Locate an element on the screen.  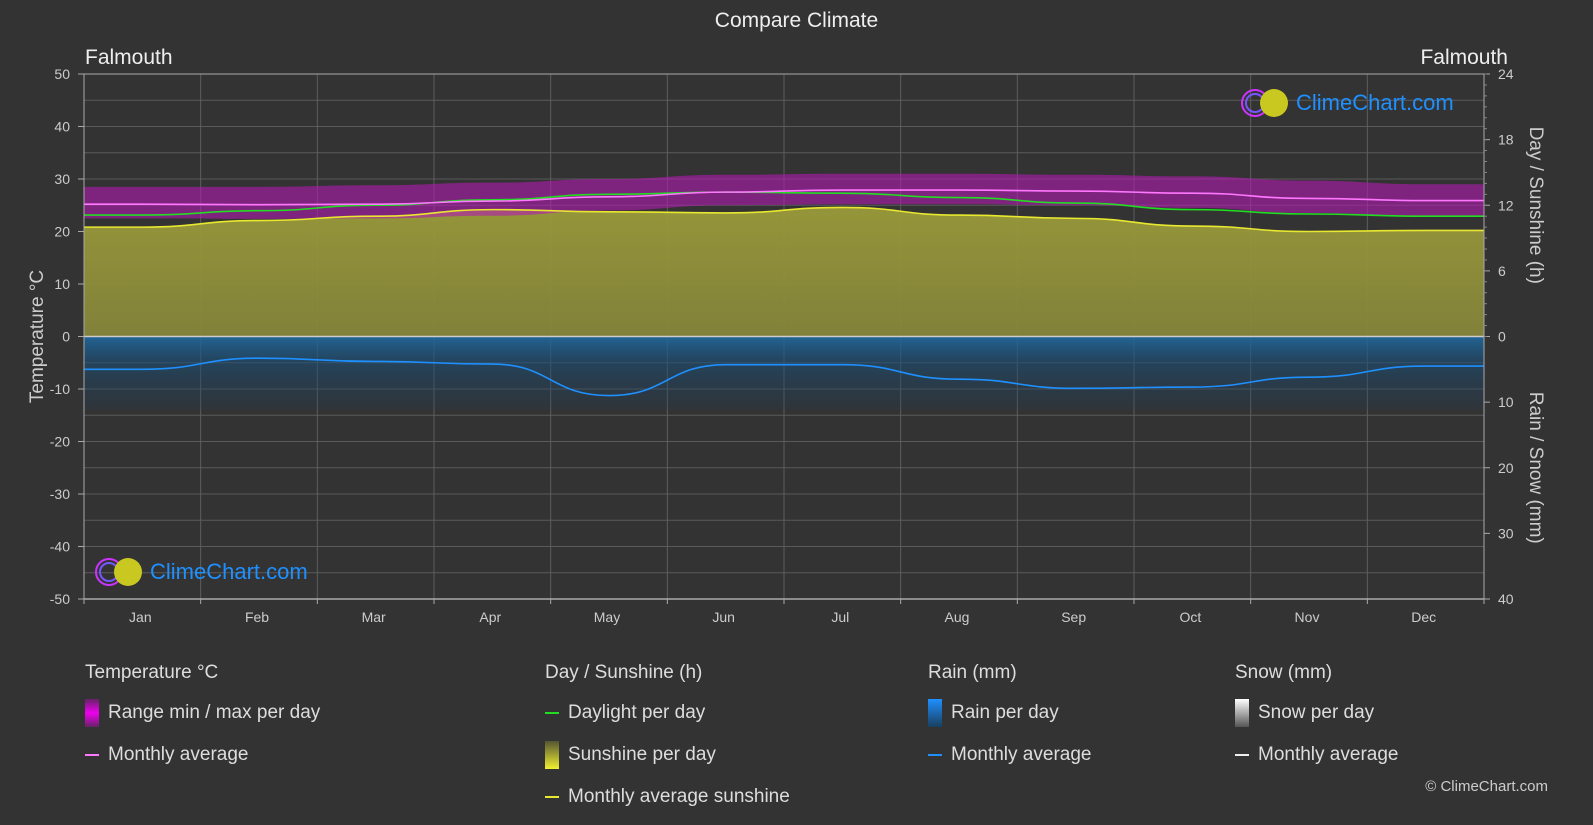
legend-label: Sunshine per day is located at coordinates (642, 754).